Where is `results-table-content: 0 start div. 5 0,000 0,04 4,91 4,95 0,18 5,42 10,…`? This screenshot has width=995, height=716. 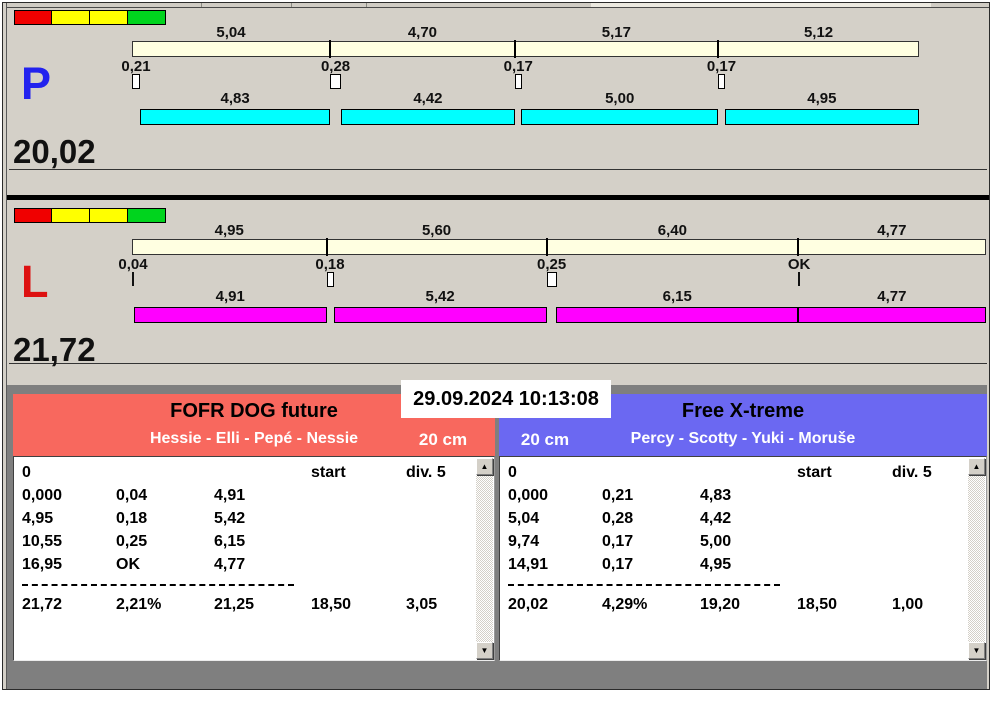
results-table-content: 0 start div. 5 0,000 0,04 4,91 4,95 0,18 5,42 10,… is located at coordinates (248, 560).